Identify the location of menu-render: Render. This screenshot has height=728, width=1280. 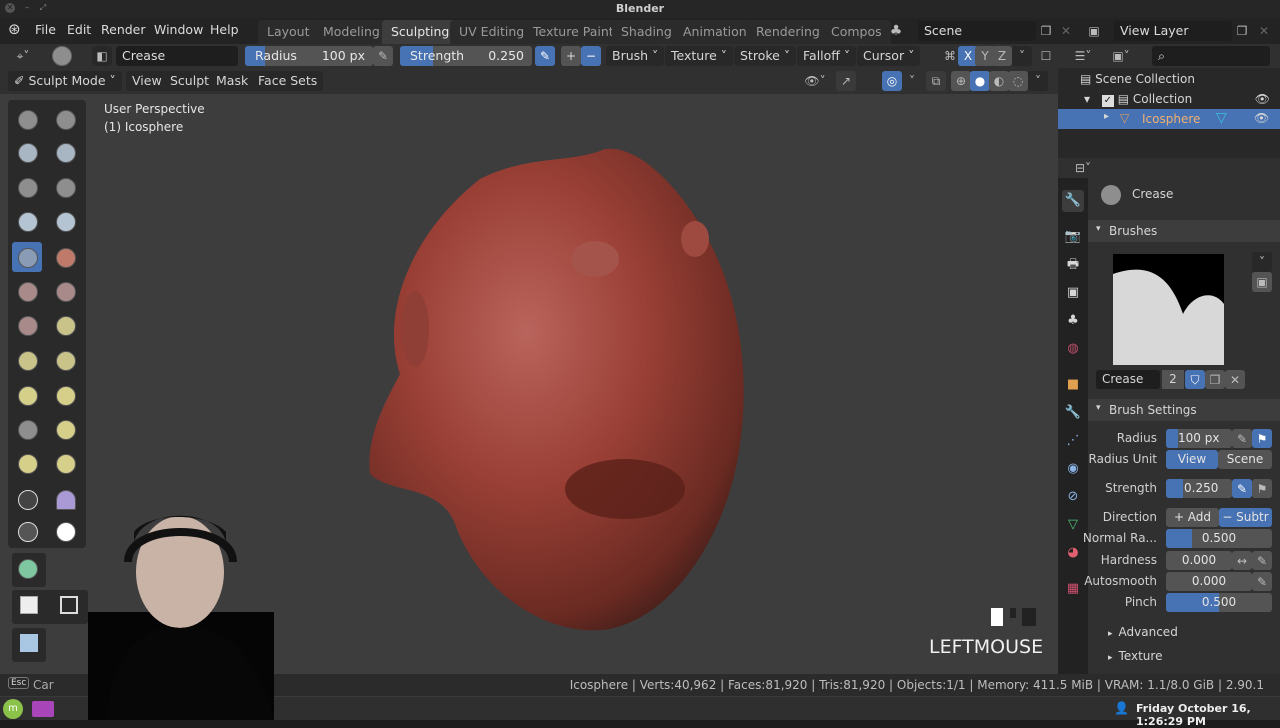
(123, 29).